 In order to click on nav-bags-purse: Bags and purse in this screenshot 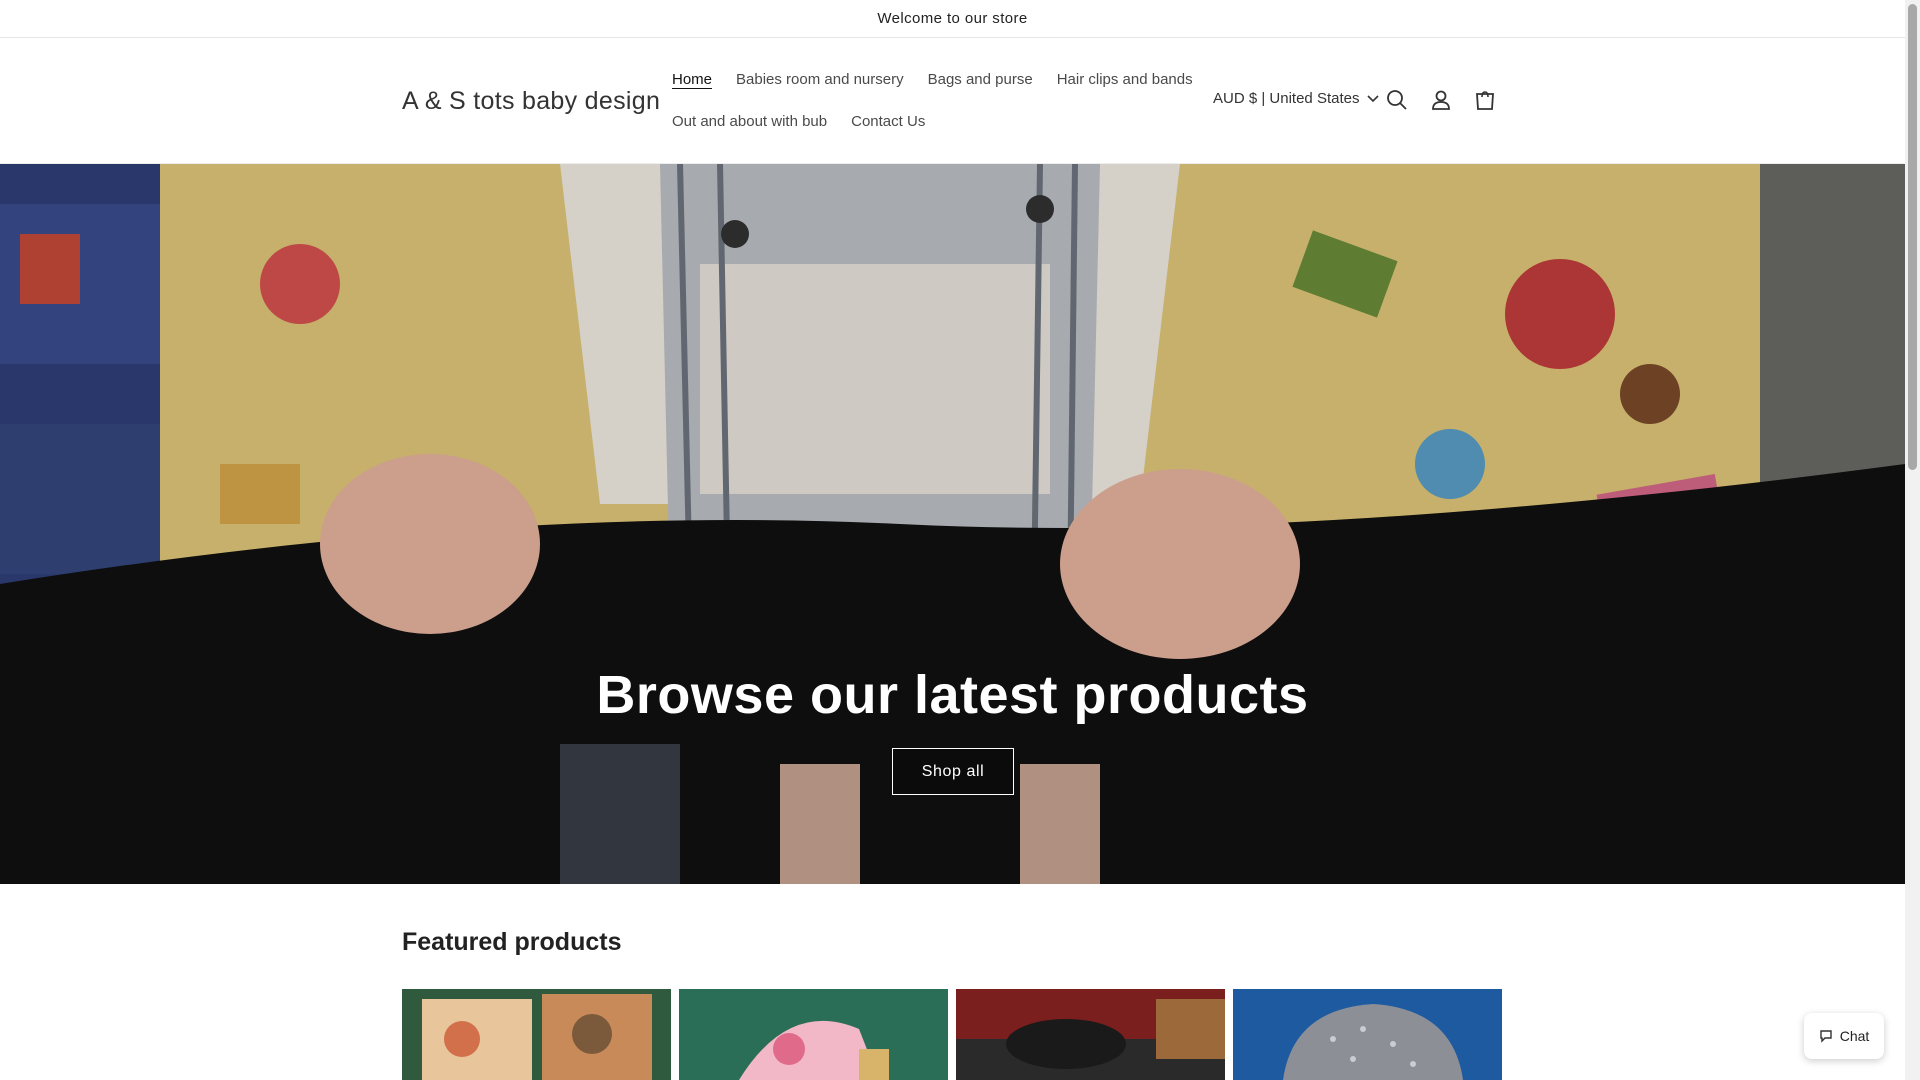, I will do `click(980, 80)`.